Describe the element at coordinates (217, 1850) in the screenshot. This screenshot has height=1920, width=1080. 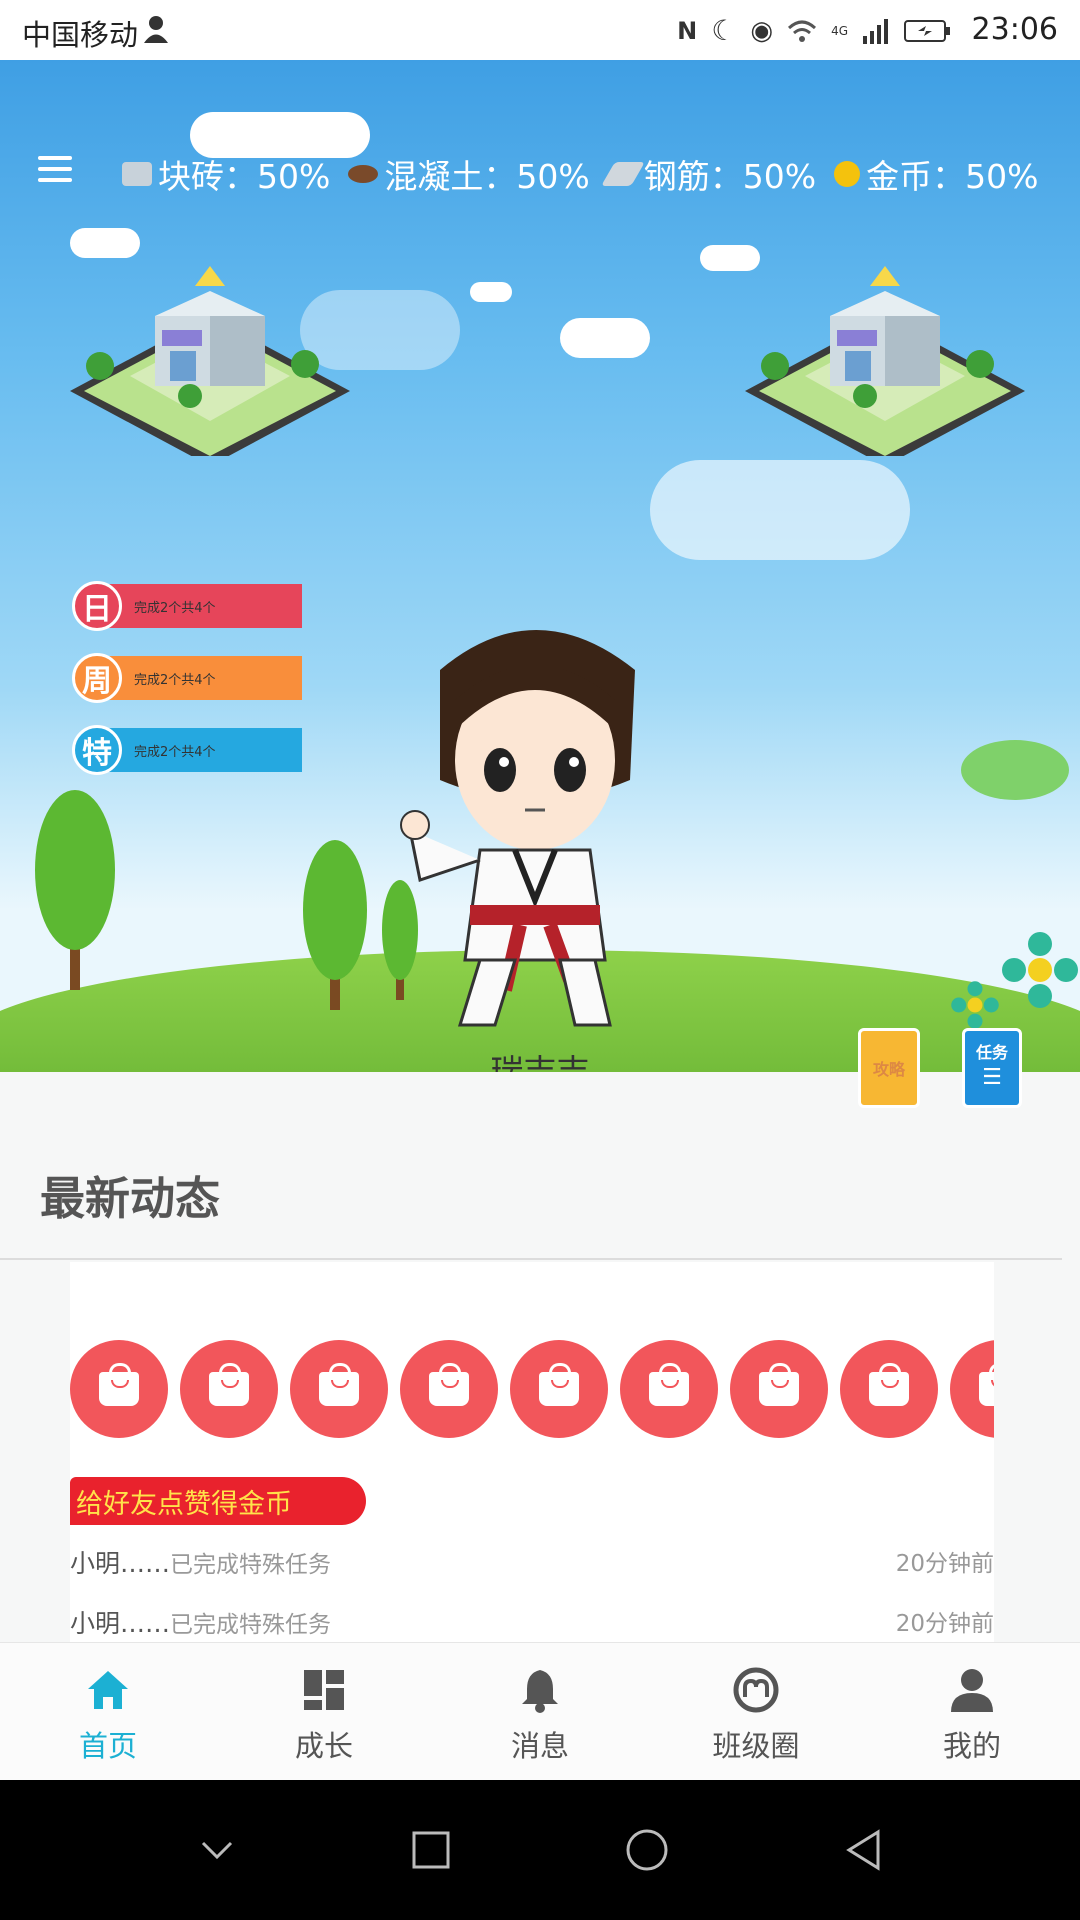
I see `chevron-down-icon` at that location.